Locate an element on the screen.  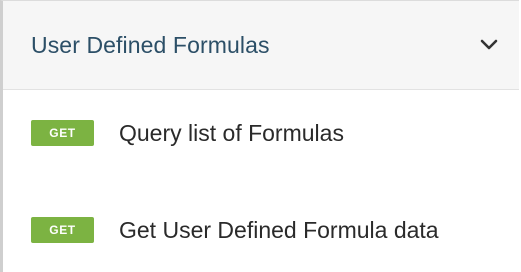
chevron-down-icon is located at coordinates (489, 45).